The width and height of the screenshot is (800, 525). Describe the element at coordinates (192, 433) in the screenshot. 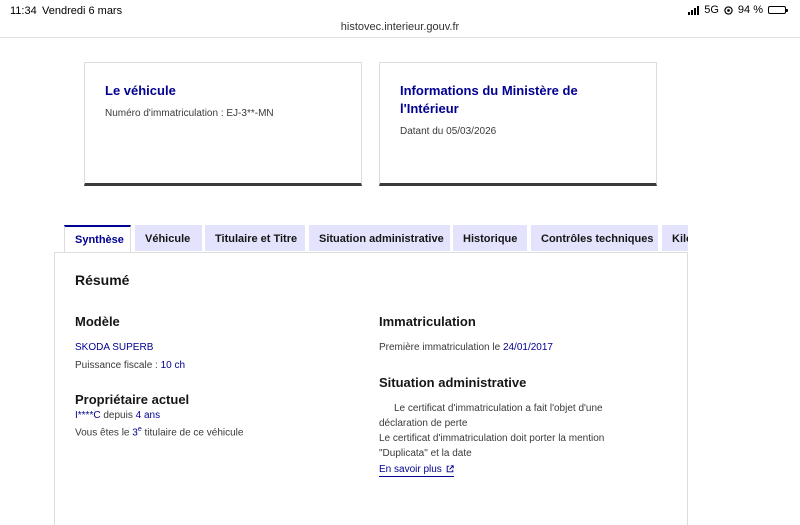

I see `owner-rank-suffix: titulaire de ce véhicule` at that location.